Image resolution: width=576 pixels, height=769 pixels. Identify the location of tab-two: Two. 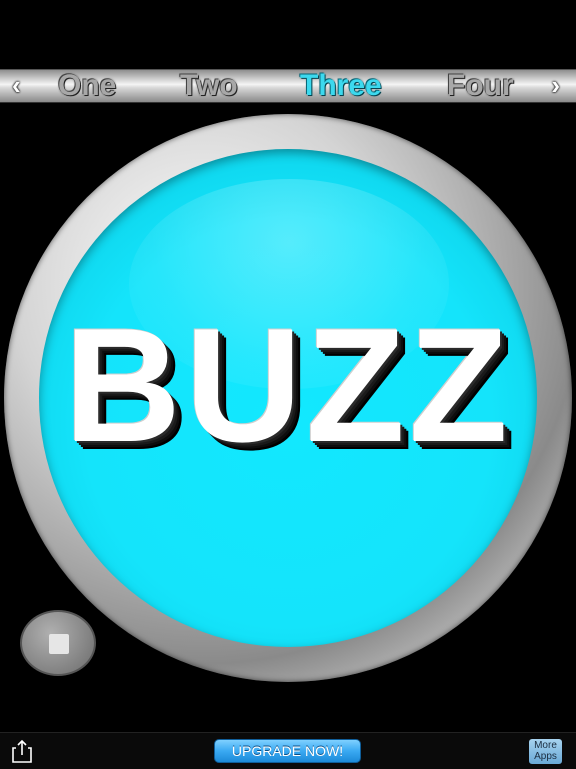
(209, 86).